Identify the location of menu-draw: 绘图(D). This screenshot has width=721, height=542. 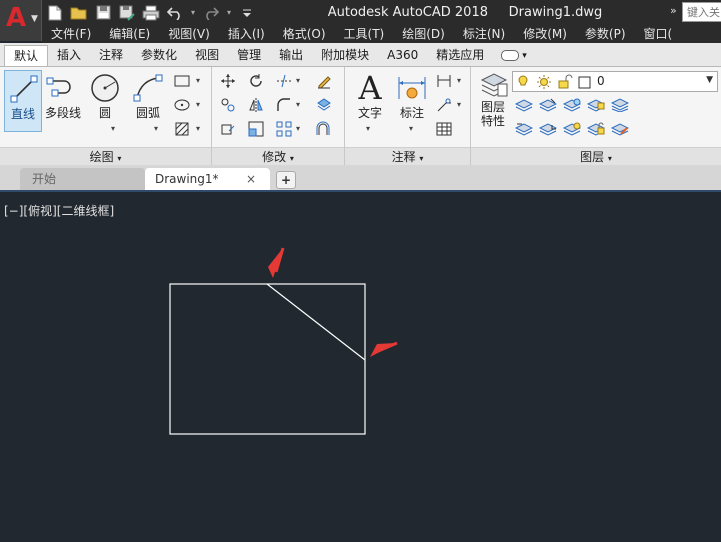
(423, 34).